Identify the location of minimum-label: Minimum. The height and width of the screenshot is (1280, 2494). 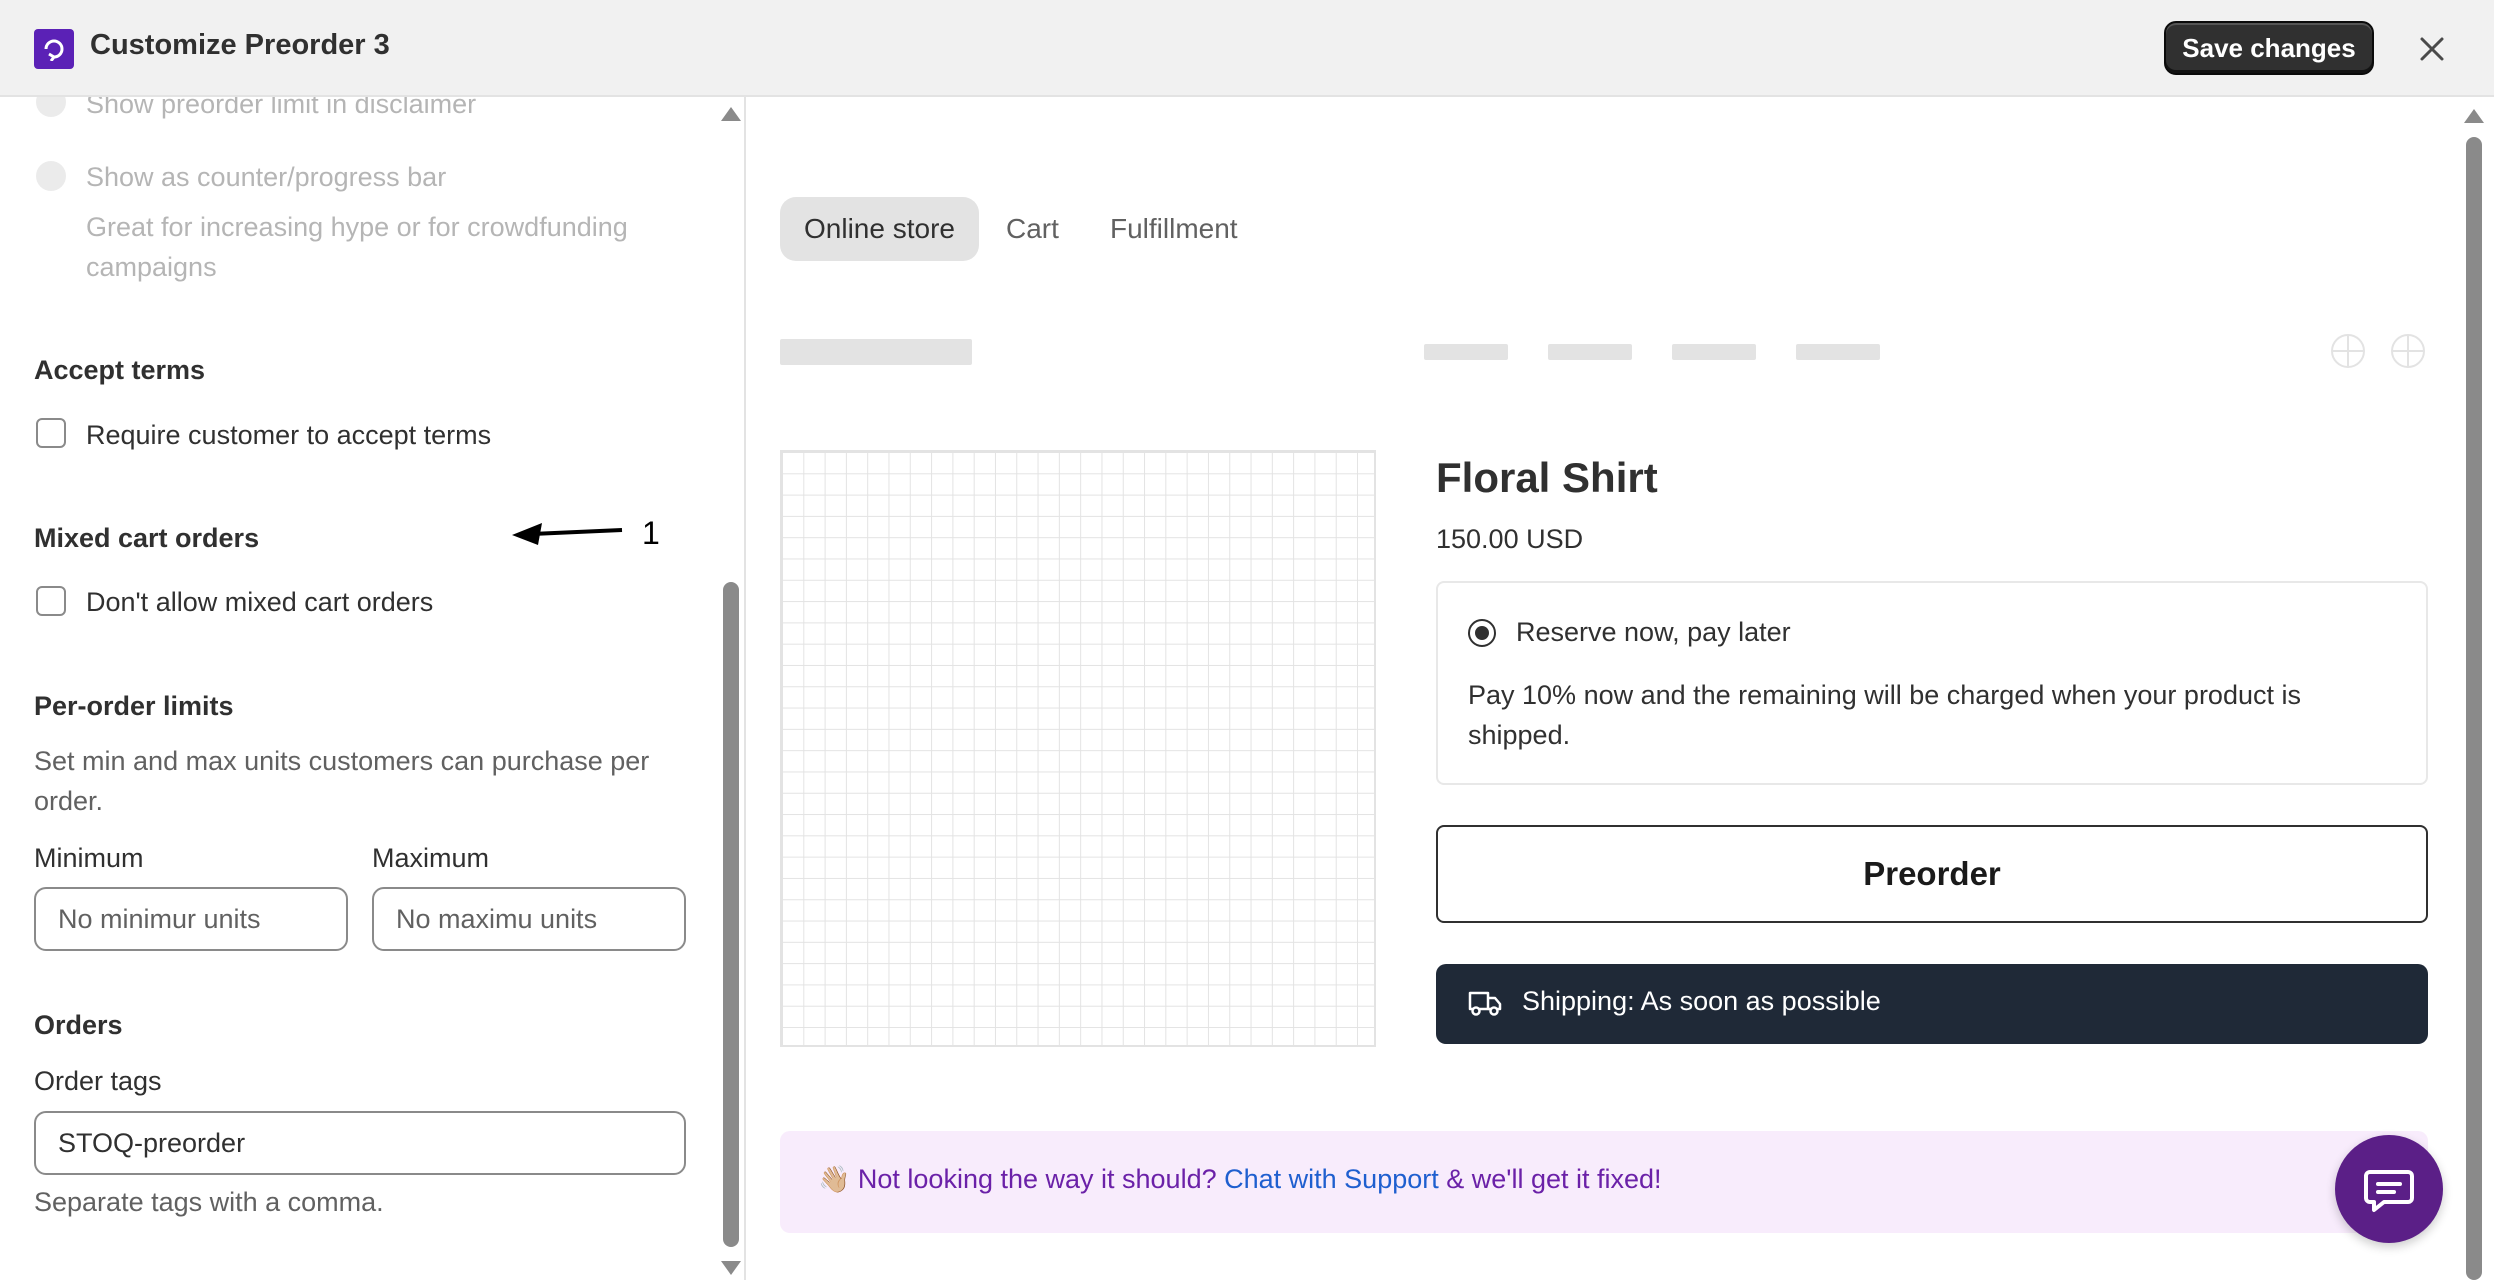
(89, 858).